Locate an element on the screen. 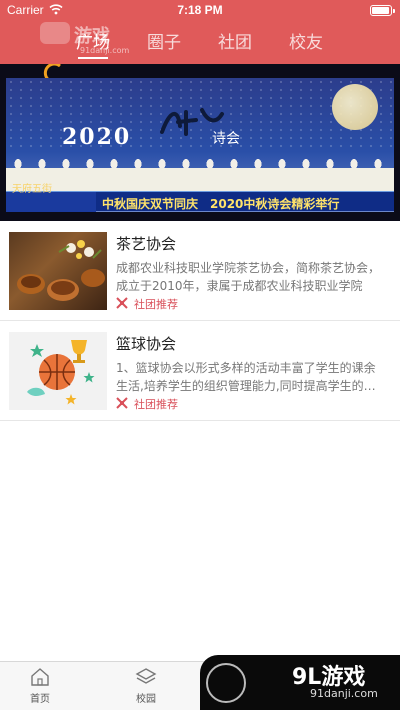 This screenshot has width=400, height=710. status-bar: Carrier 7:18 PM is located at coordinates (200, 10).